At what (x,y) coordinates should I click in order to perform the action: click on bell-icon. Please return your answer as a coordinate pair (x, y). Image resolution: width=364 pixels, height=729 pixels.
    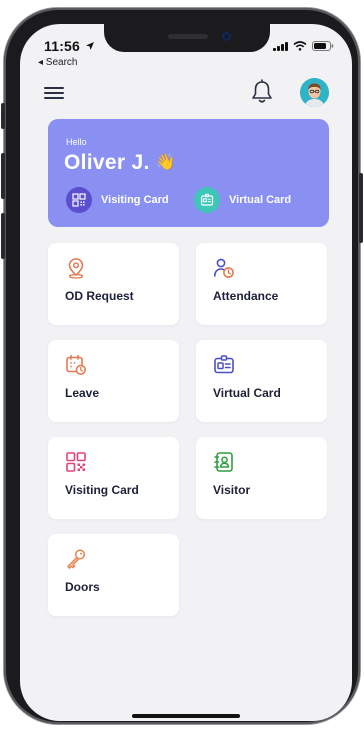
    Looking at the image, I should click on (262, 91).